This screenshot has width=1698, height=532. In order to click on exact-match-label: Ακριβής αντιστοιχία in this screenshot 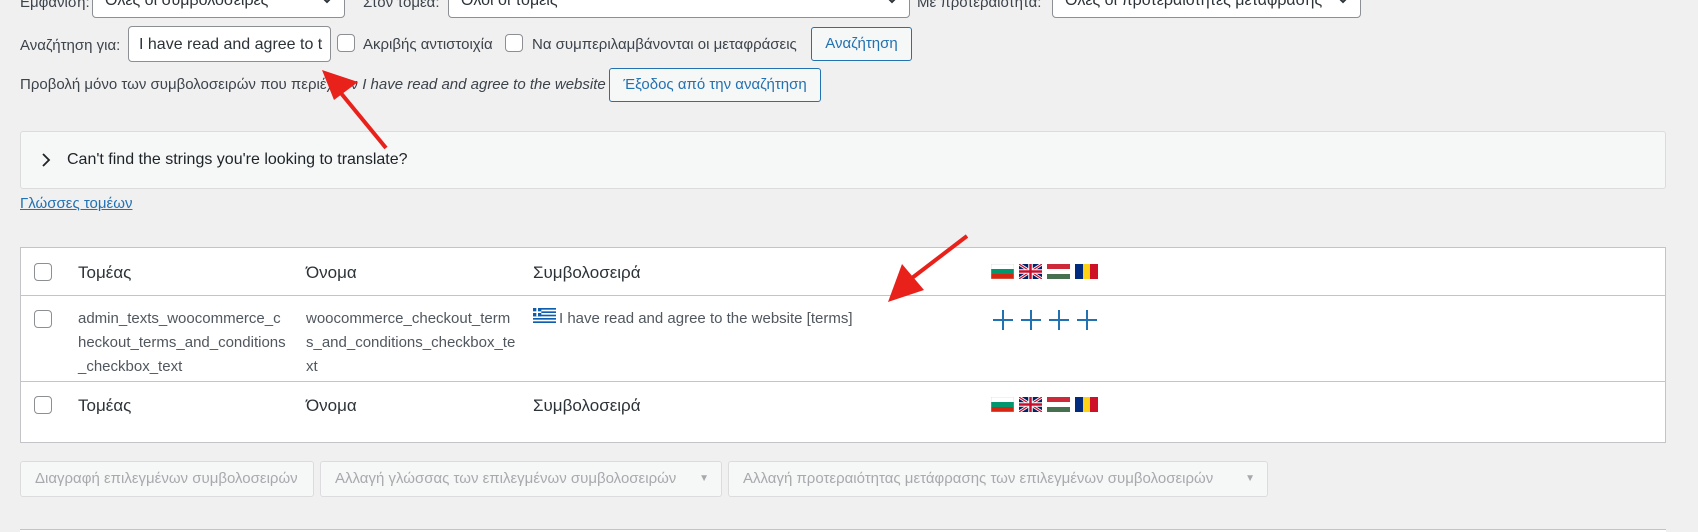, I will do `click(428, 44)`.